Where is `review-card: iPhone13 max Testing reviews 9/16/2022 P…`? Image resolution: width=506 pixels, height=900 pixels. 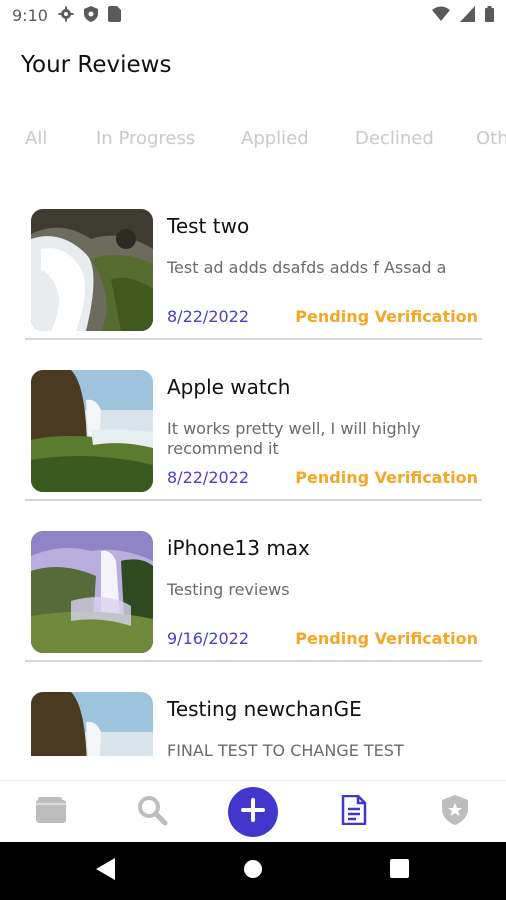
review-card: iPhone13 max Testing reviews 9/16/2022 P… is located at coordinates (253, 590).